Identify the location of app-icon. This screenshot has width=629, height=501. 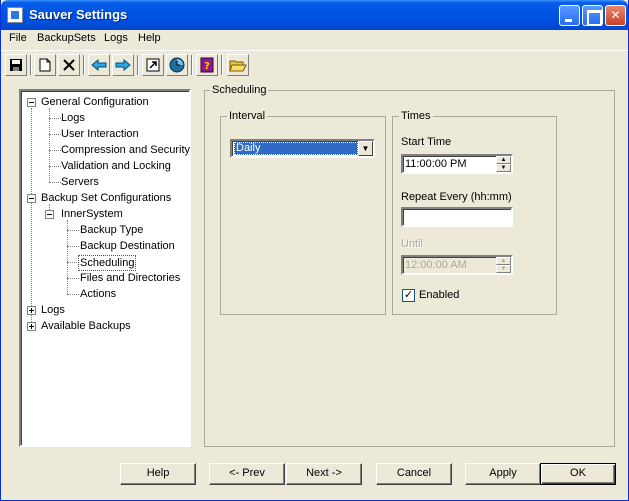
(15, 15).